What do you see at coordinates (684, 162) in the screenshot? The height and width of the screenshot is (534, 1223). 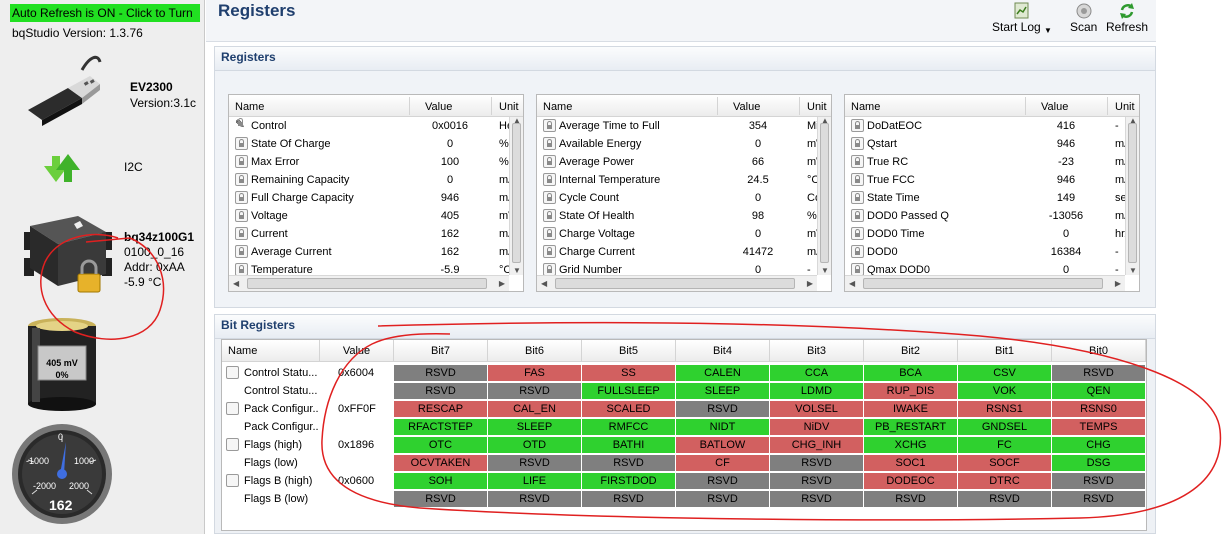 I see `register-row: Average Power66mW` at bounding box center [684, 162].